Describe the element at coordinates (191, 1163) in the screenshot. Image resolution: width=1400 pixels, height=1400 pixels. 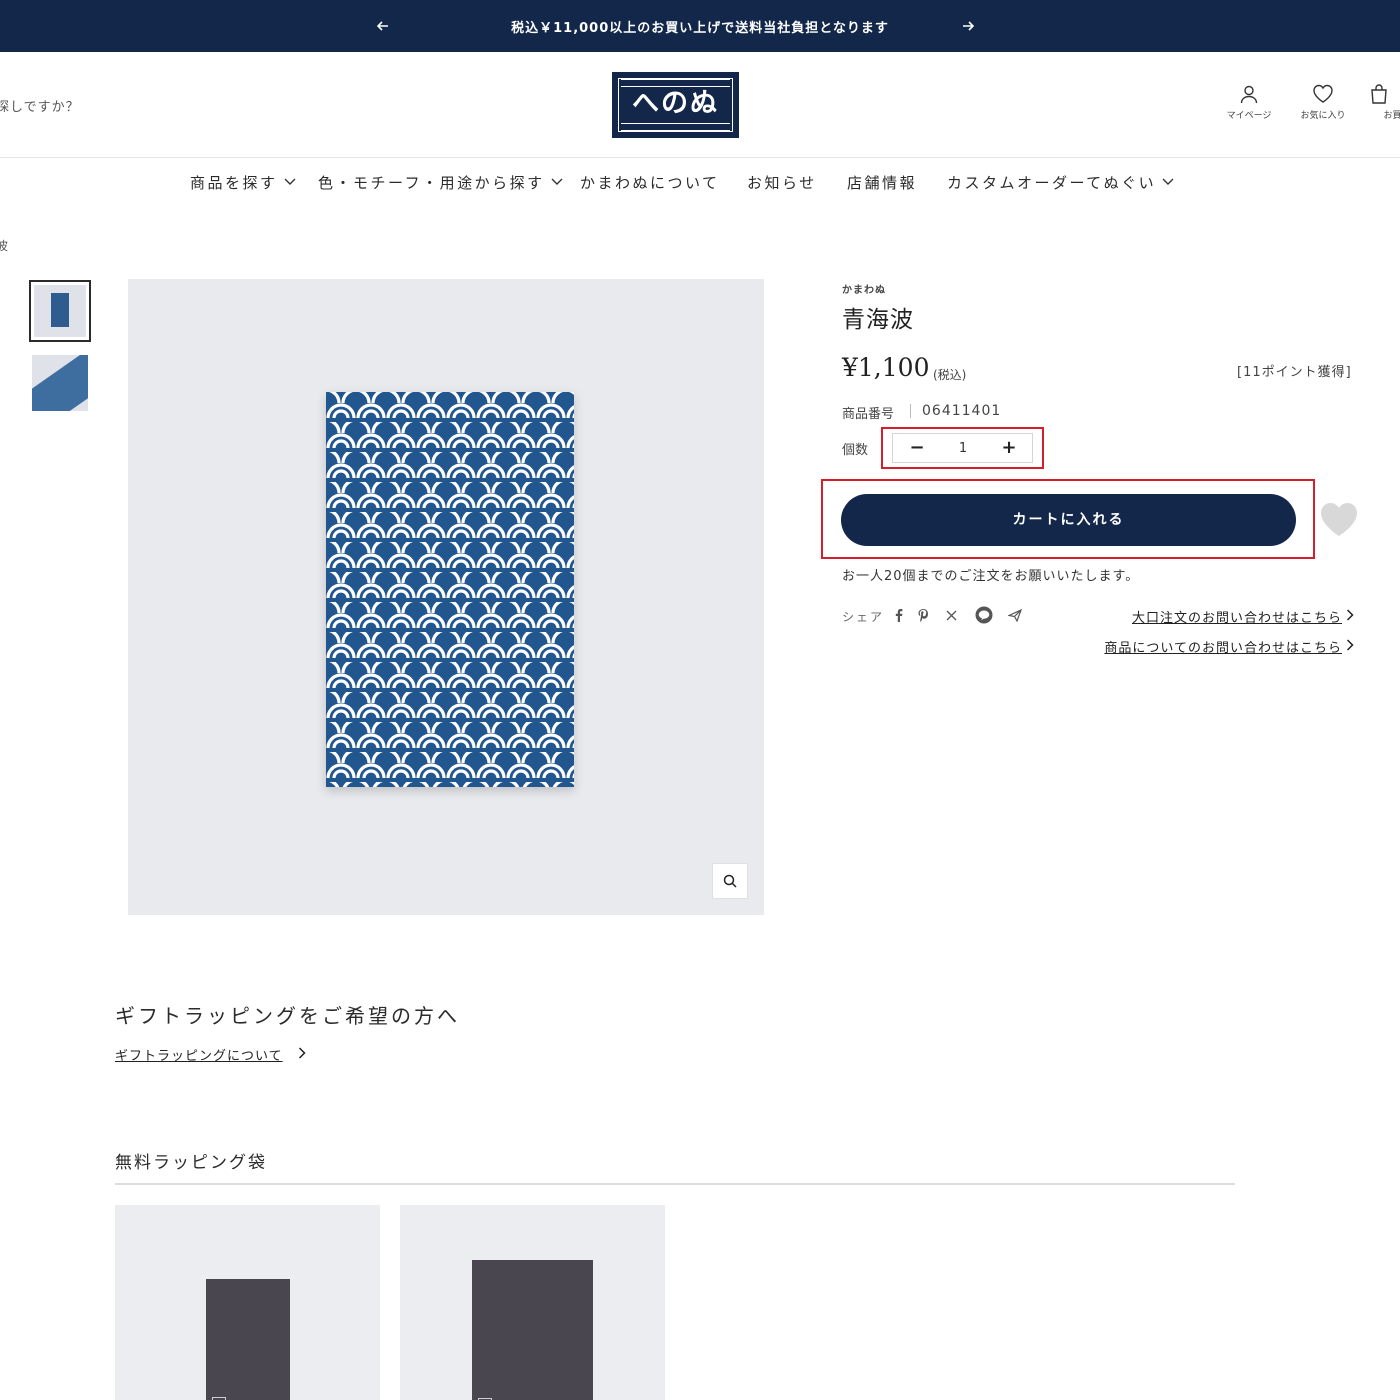
I see `free-wrapping-title: 無料ラッピング袋` at that location.